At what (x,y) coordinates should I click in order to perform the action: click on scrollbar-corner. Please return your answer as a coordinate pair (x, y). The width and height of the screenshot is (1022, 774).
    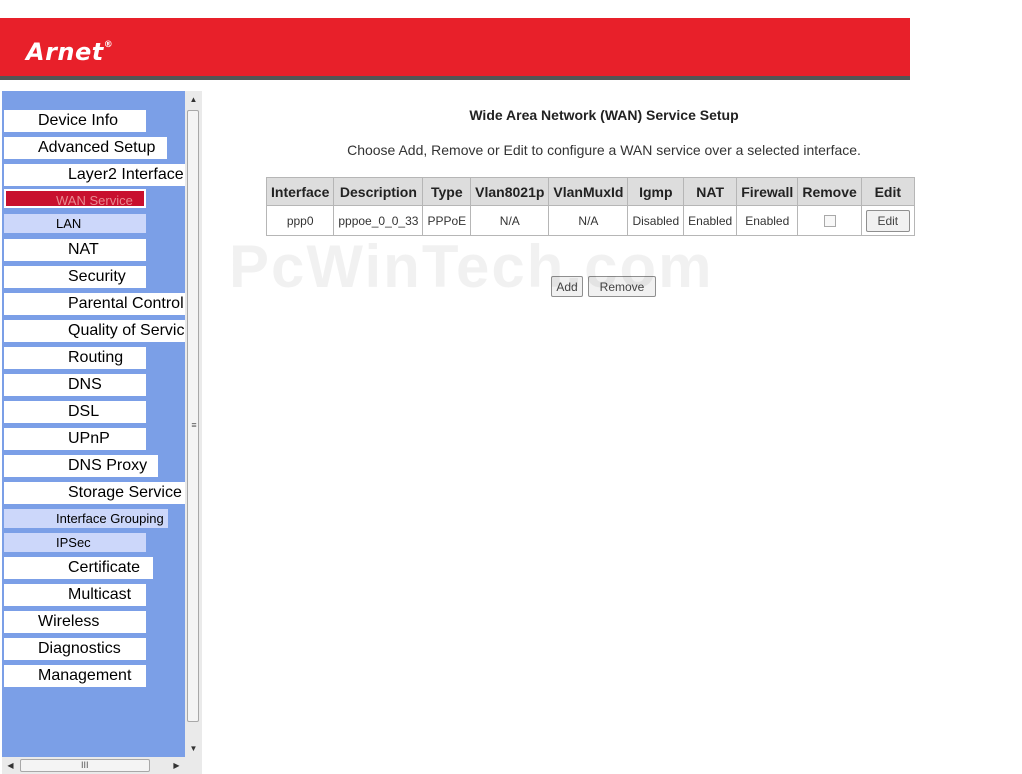
    Looking at the image, I should click on (193, 765).